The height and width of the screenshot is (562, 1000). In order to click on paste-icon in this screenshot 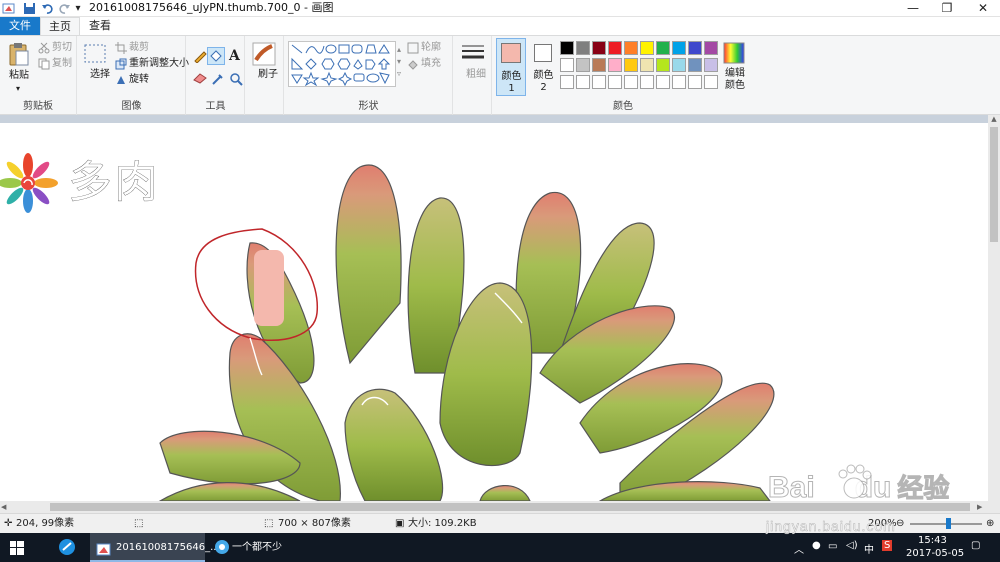, I will do `click(19, 55)`.